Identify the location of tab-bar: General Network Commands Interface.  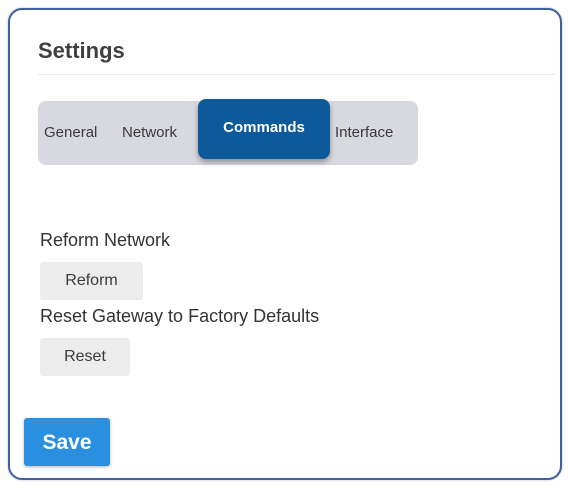
(228, 132).